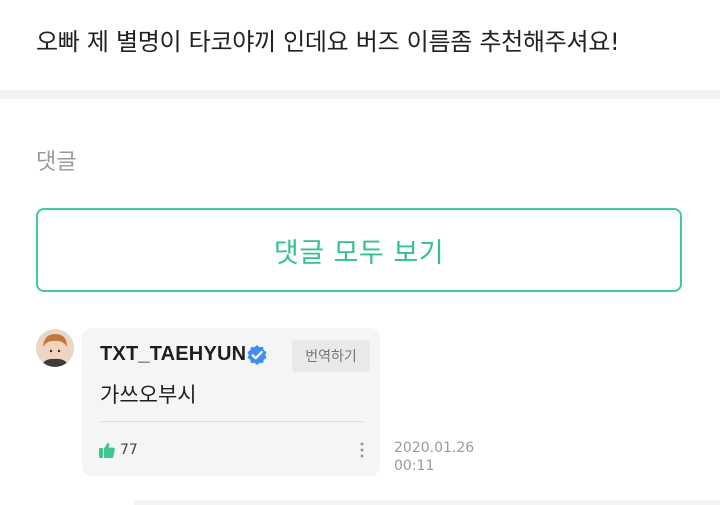  I want to click on comment-text: 가쓰오부시, so click(148, 395).